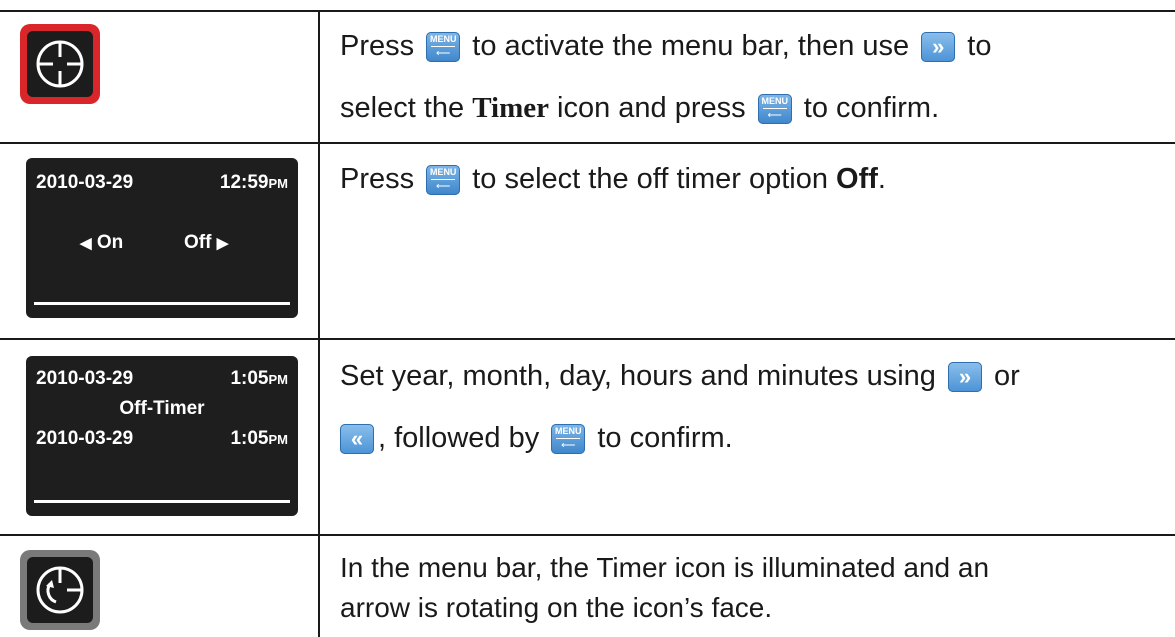 This screenshot has width=1175, height=637. What do you see at coordinates (975, 46) in the screenshot?
I see `text-fragment: to` at bounding box center [975, 46].